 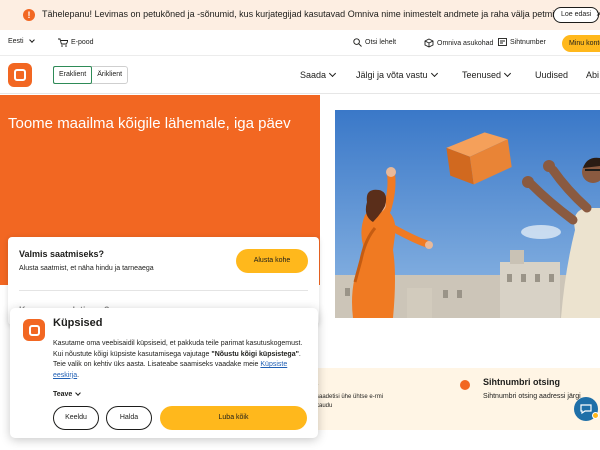 What do you see at coordinates (465, 43) in the screenshot?
I see `locations-label: Omniva asukohad` at bounding box center [465, 43].